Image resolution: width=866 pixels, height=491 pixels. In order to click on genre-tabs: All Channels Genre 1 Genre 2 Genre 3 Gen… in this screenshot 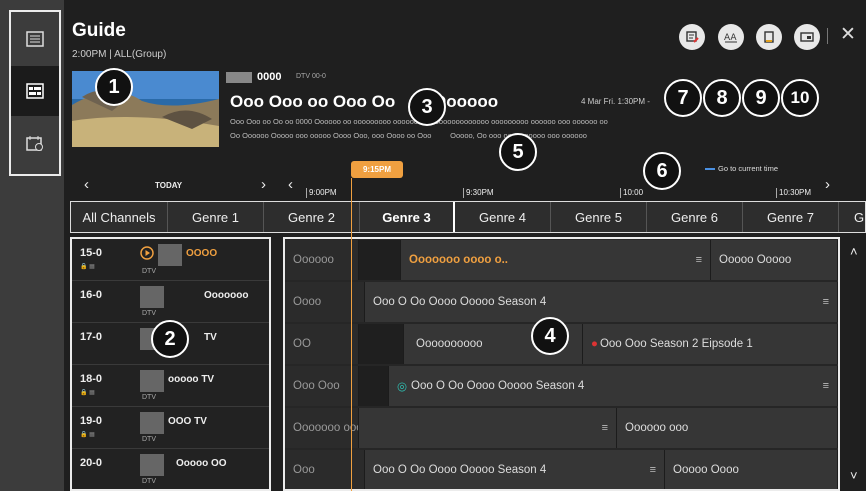, I will do `click(468, 217)`.